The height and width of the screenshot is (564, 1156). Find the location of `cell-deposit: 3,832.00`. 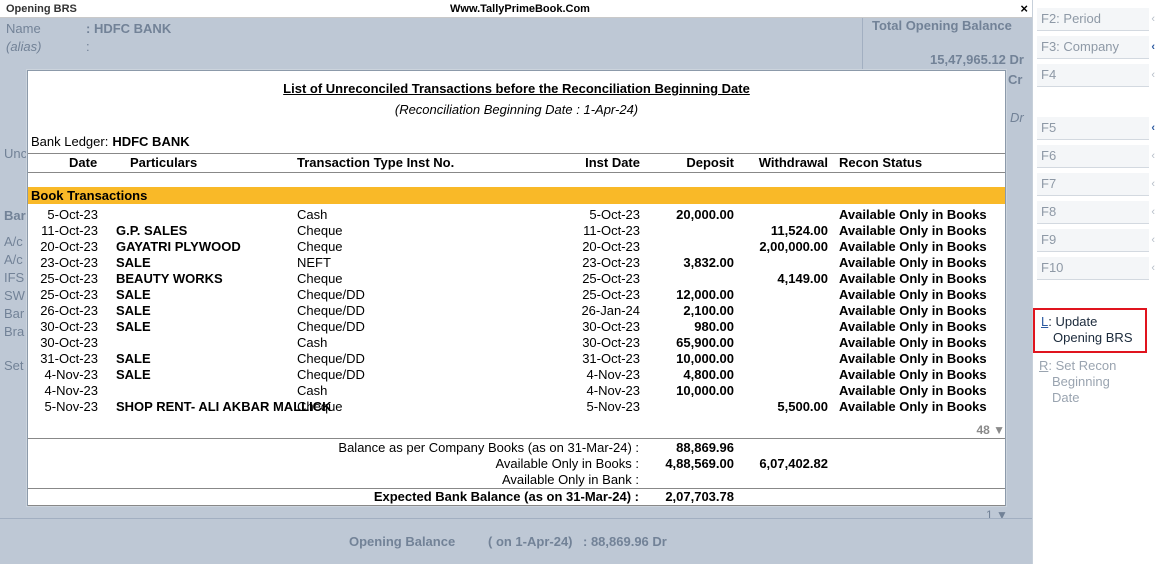

cell-deposit: 3,832.00 is located at coordinates (708, 262).